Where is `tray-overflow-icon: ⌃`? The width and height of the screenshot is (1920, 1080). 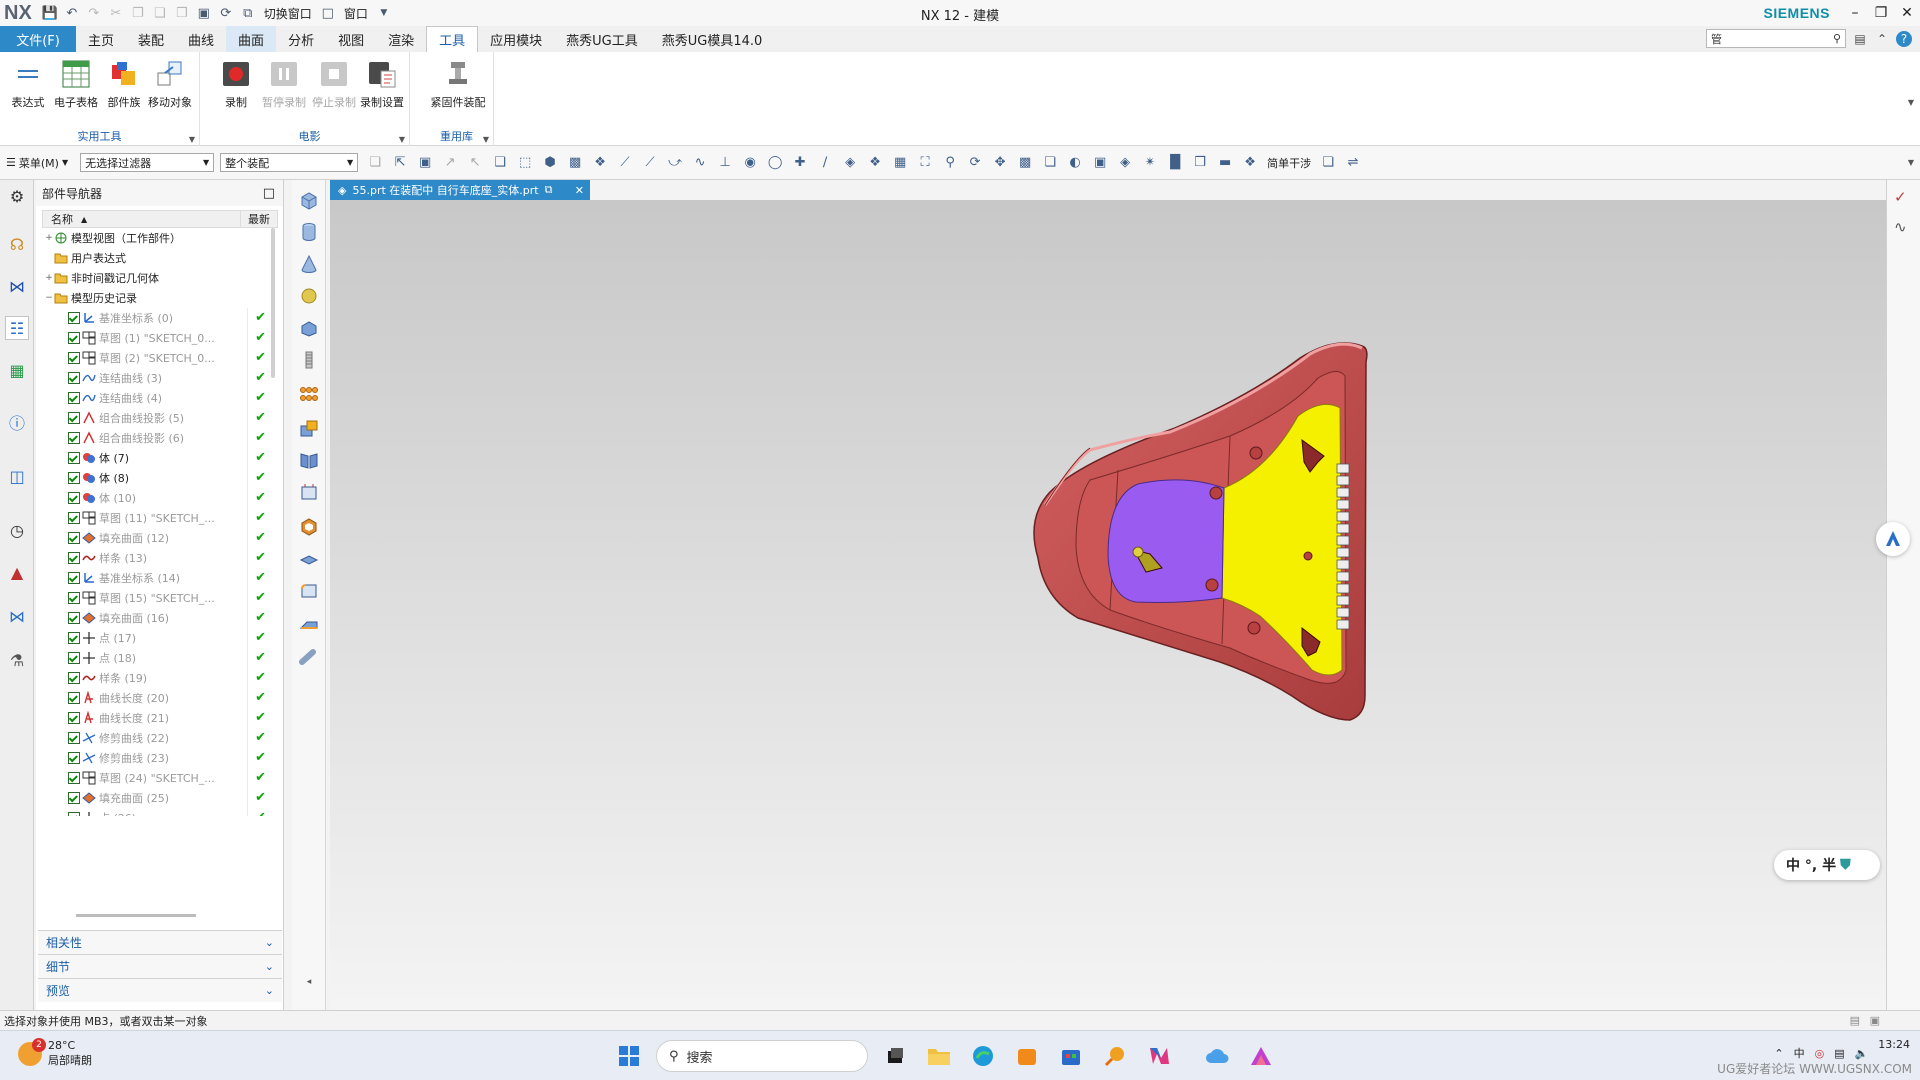
tray-overflow-icon: ⌃ is located at coordinates (1778, 1053).